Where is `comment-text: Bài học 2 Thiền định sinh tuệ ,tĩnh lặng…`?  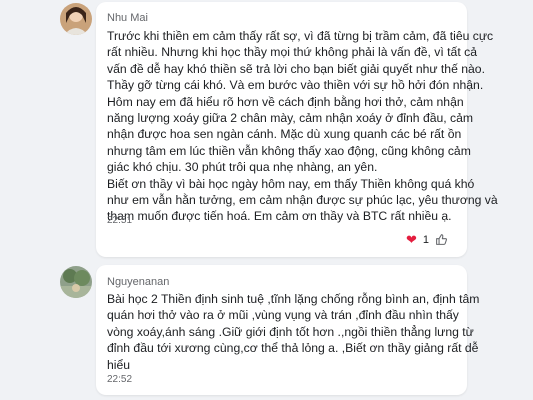
comment-text: Bài học 2 Thiền định sinh tuệ ,tĩnh lặng… is located at coordinates (293, 332).